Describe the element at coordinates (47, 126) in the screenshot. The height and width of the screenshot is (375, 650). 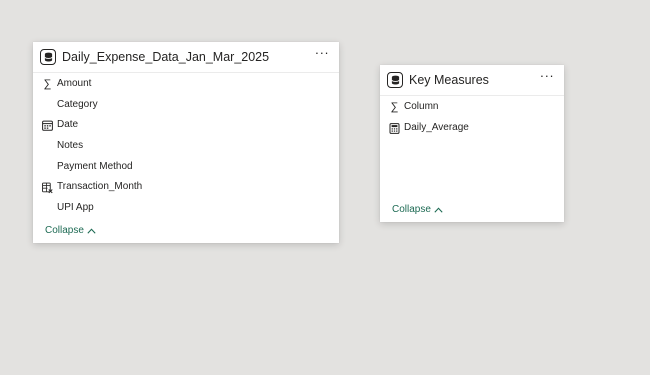
I see `calendar-icon` at that location.